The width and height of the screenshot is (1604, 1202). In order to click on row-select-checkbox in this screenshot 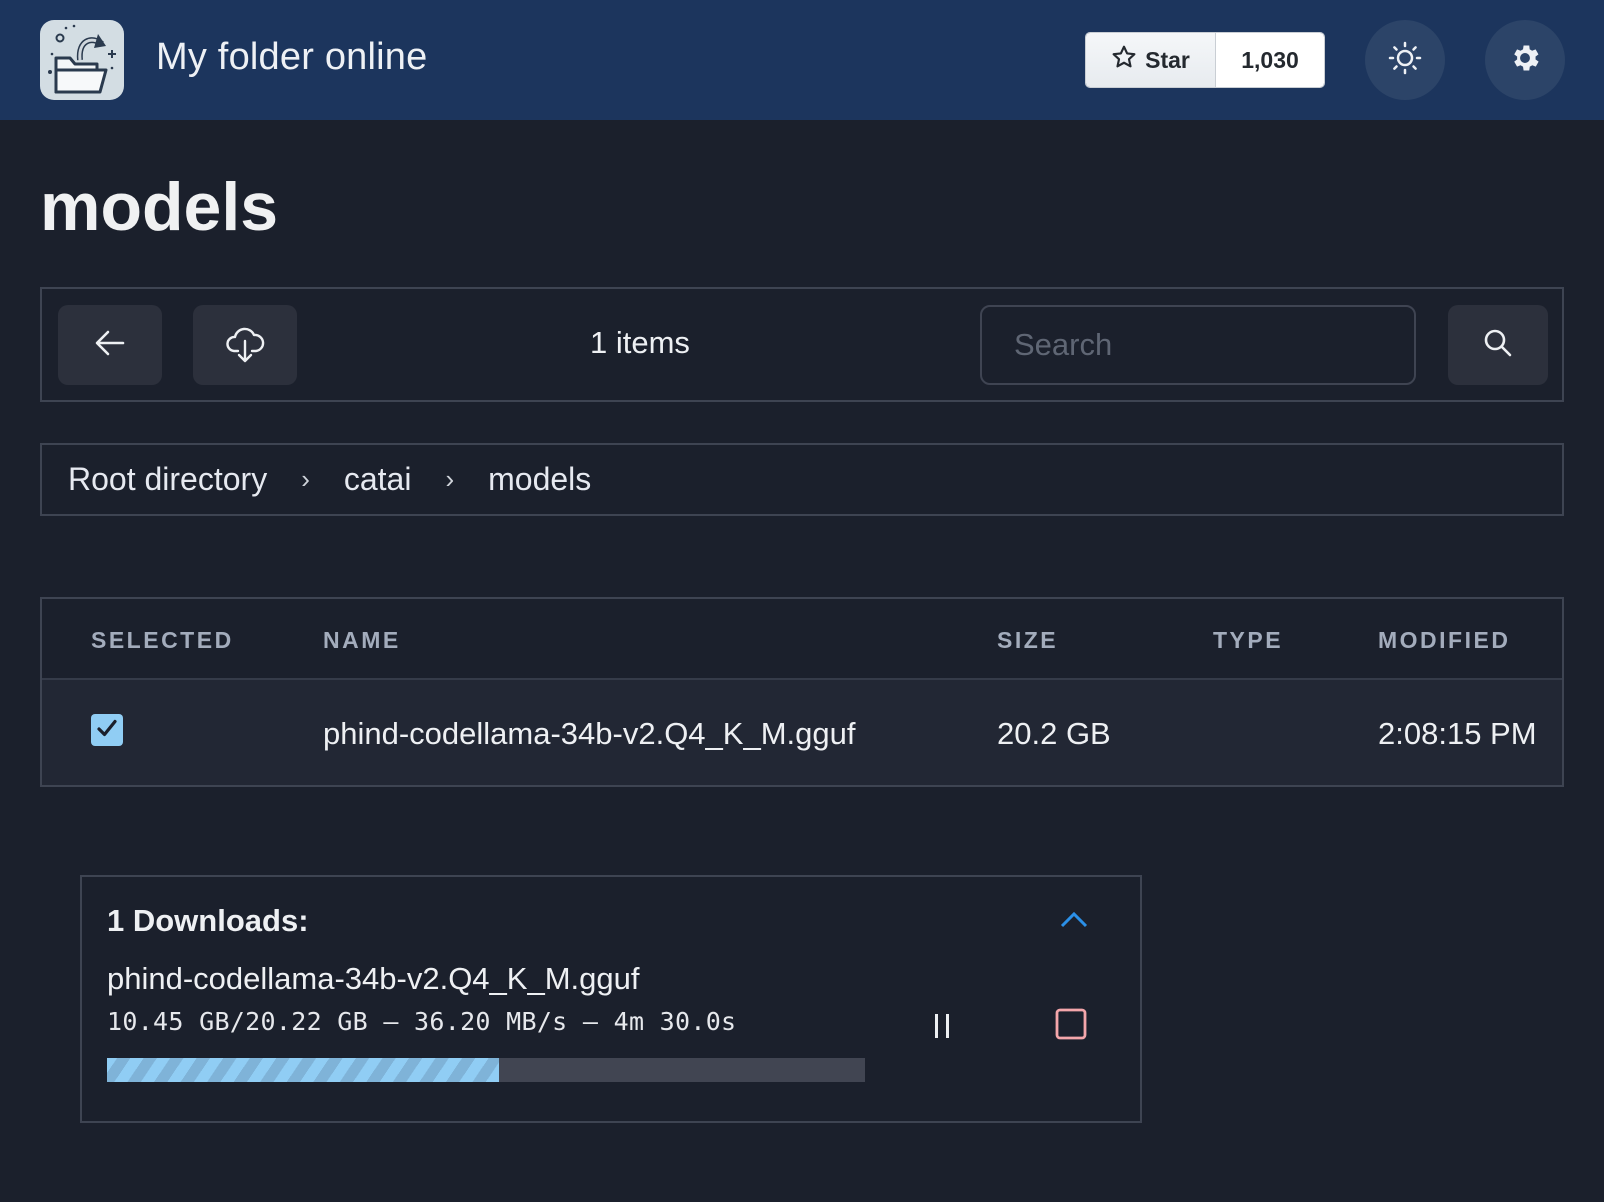, I will do `click(107, 730)`.